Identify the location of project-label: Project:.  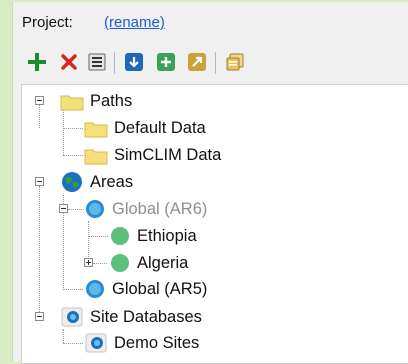
(47, 22).